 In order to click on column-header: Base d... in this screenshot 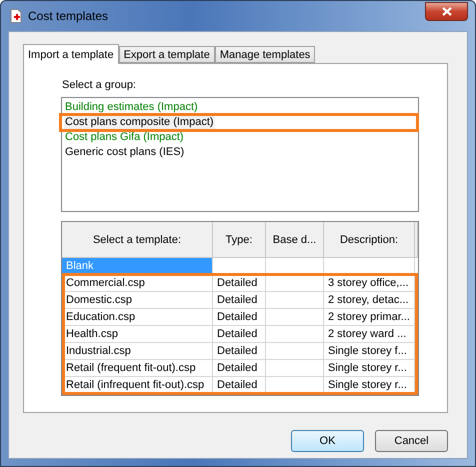, I will do `click(295, 240)`.